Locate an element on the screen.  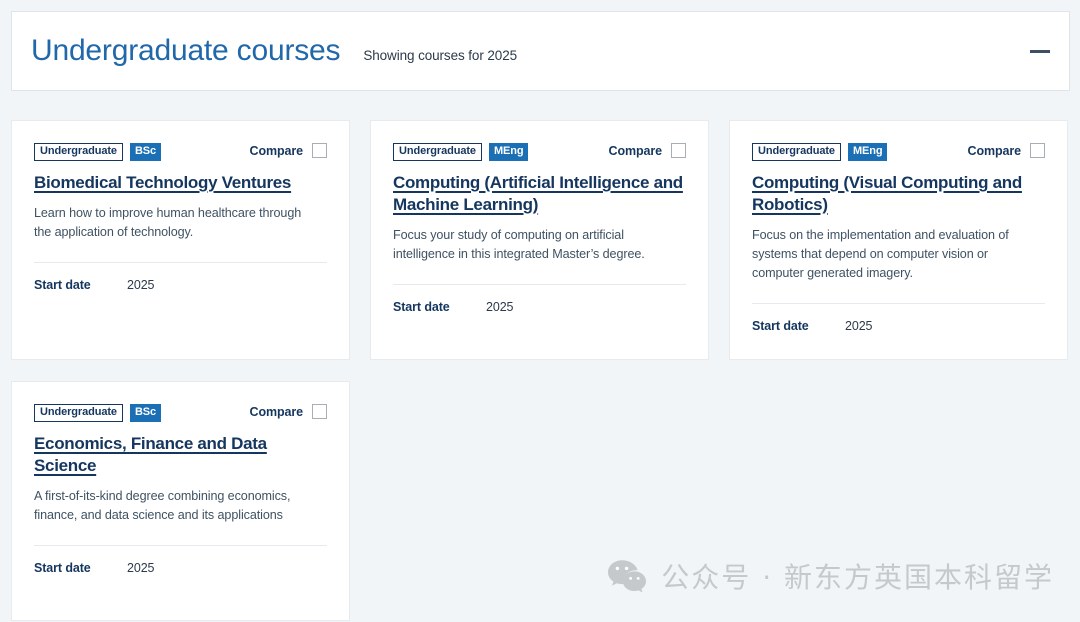
course-title-link: Biomedical Technology Ventures is located at coordinates (180, 183).